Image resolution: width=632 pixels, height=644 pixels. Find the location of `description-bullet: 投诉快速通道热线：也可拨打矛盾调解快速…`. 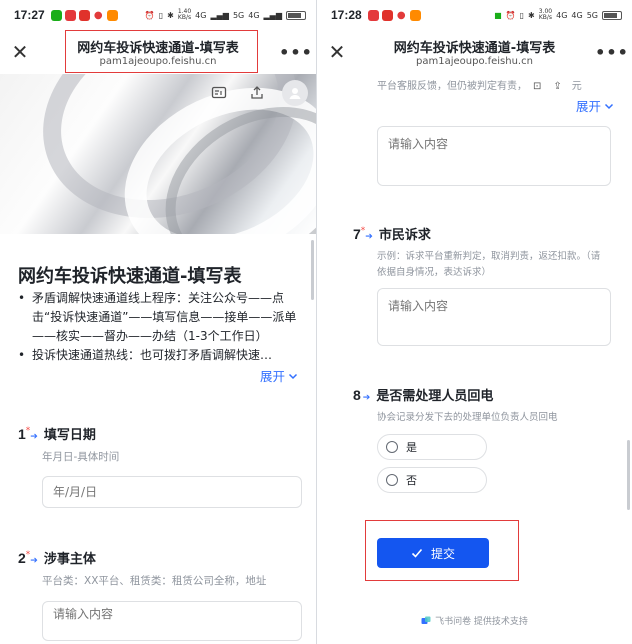

description-bullet: 投诉快速通道热线：也可拨打矛盾调解快速… is located at coordinates (152, 355).